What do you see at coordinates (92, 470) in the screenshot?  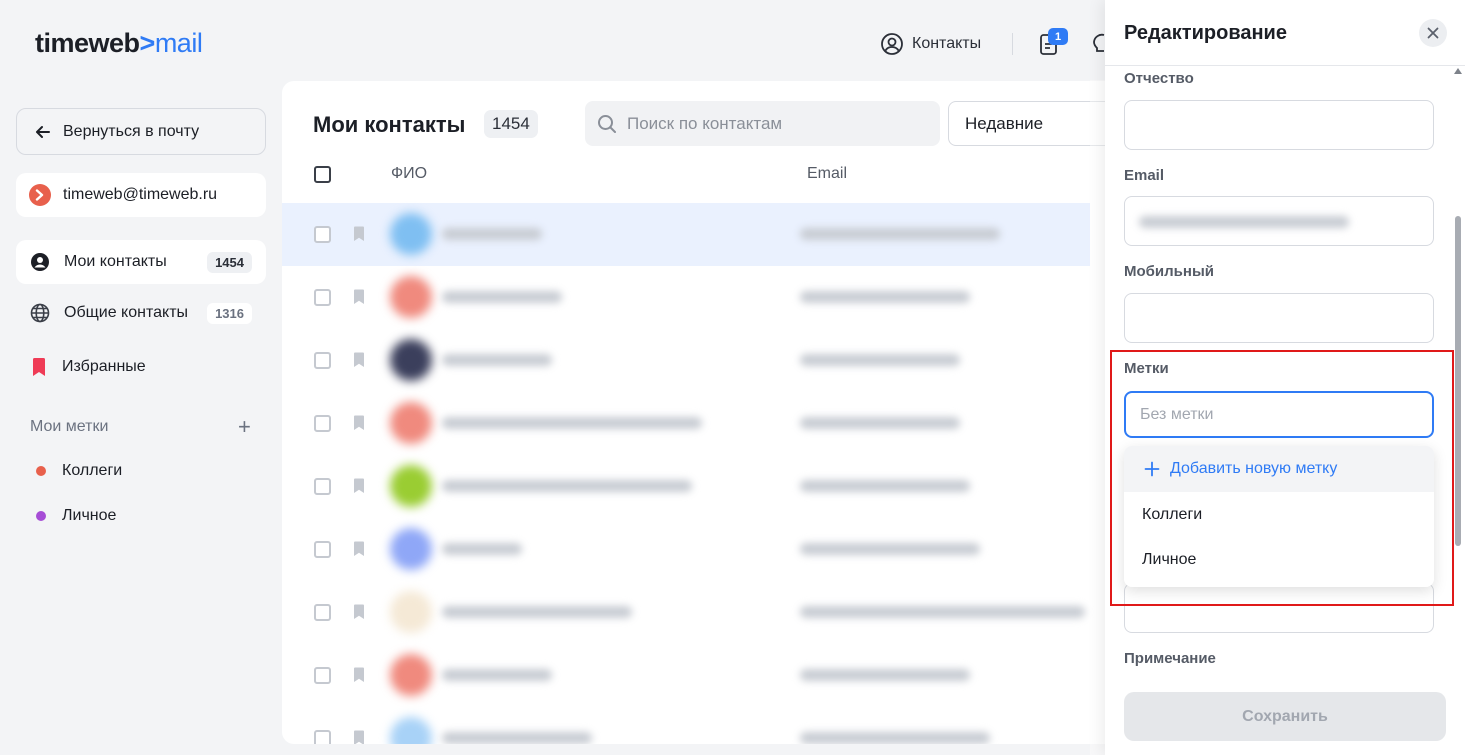 I see `sidebar-label-text: Коллеги` at bounding box center [92, 470].